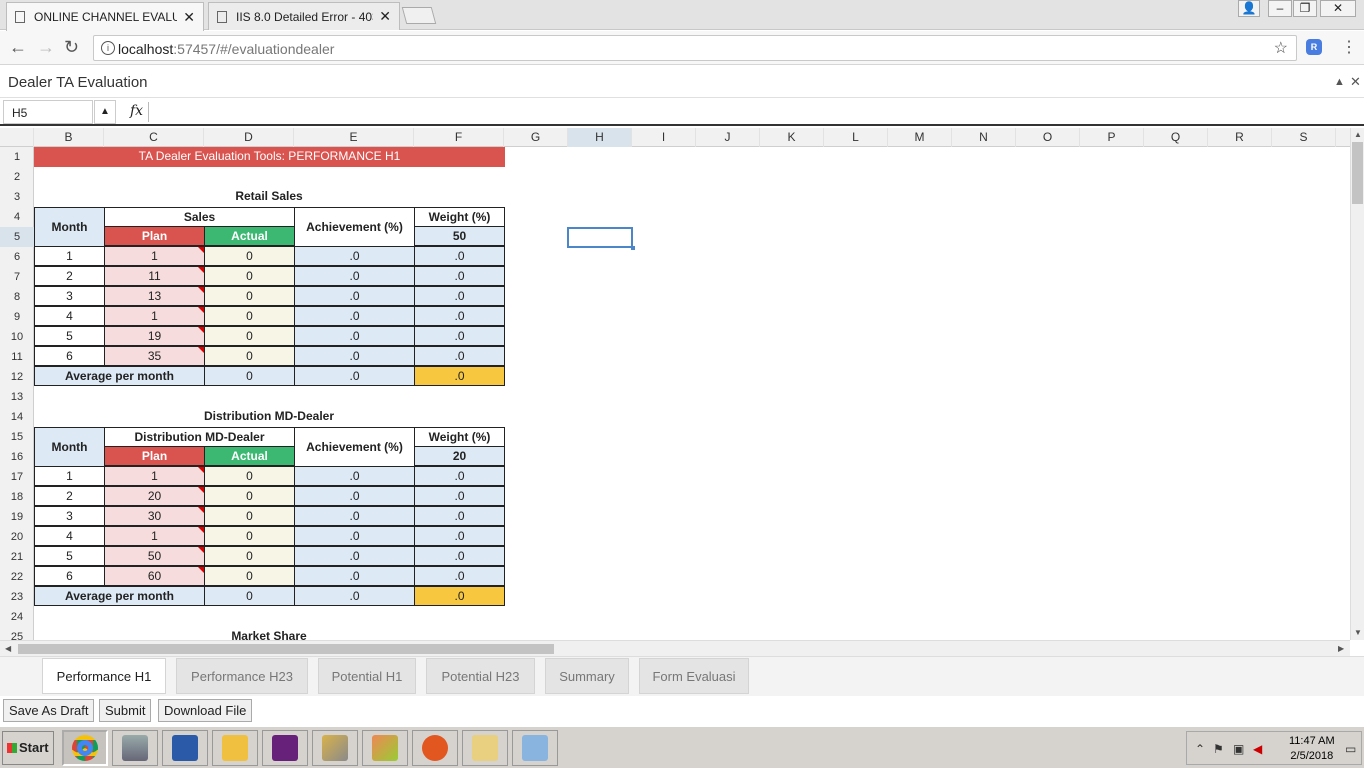 Image resolution: width=1364 pixels, height=768 pixels. Describe the element at coordinates (108, 48) in the screenshot. I see `info-icon: i` at that location.